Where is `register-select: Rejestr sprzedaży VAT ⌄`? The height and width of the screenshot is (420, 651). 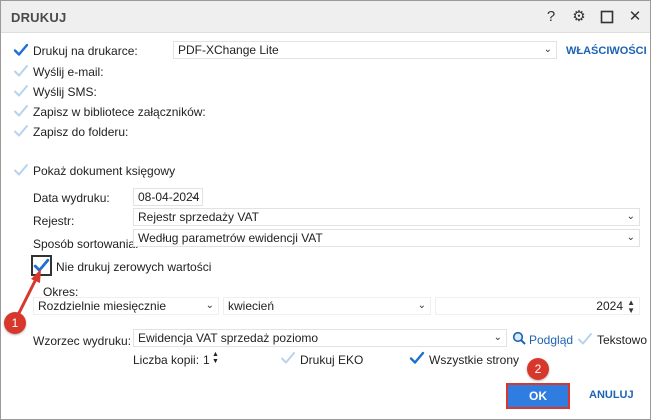
register-select: Rejestr sprzedaży VAT ⌄ is located at coordinates (386, 217).